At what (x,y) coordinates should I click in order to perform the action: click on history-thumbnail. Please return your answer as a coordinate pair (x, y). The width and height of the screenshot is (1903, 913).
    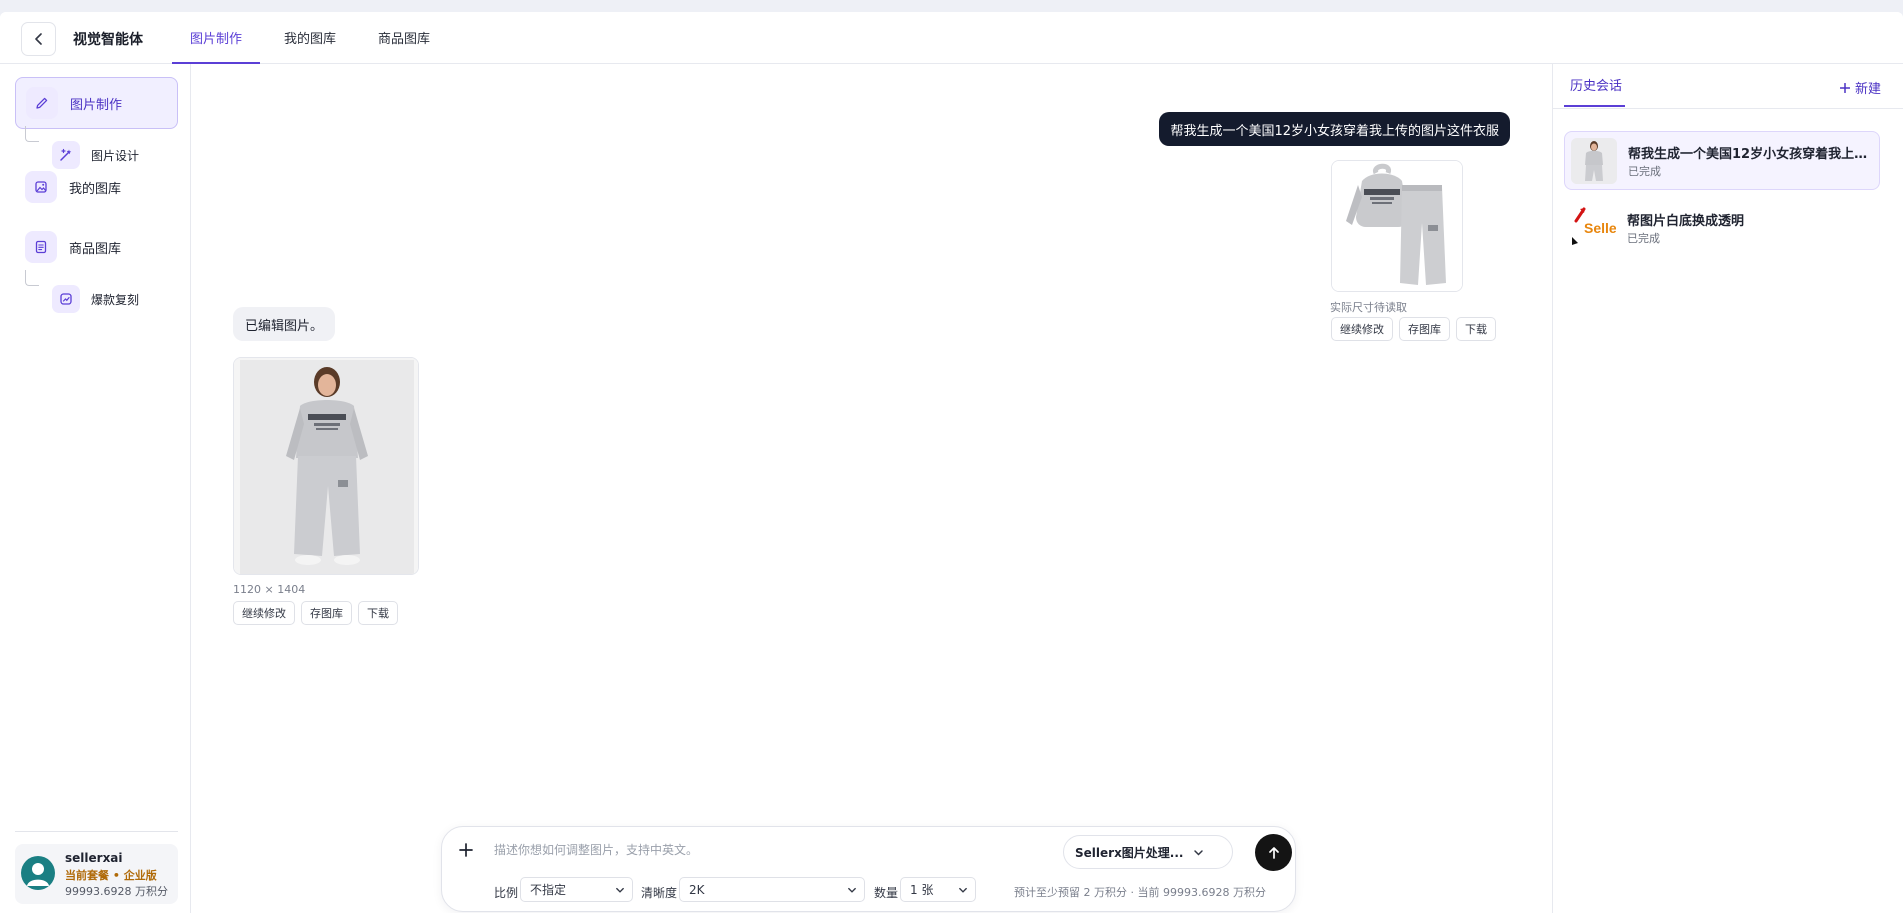
    Looking at the image, I should click on (1594, 161).